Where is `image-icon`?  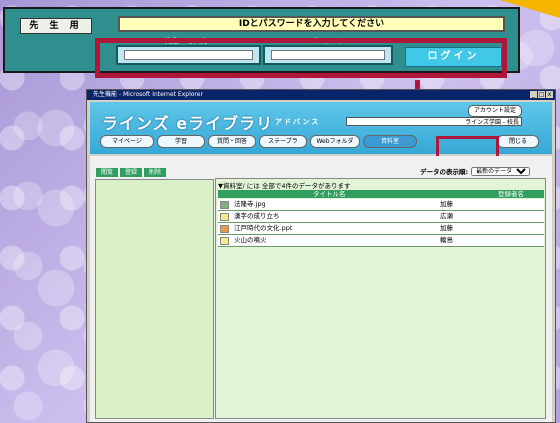
image-icon is located at coordinates (224, 205).